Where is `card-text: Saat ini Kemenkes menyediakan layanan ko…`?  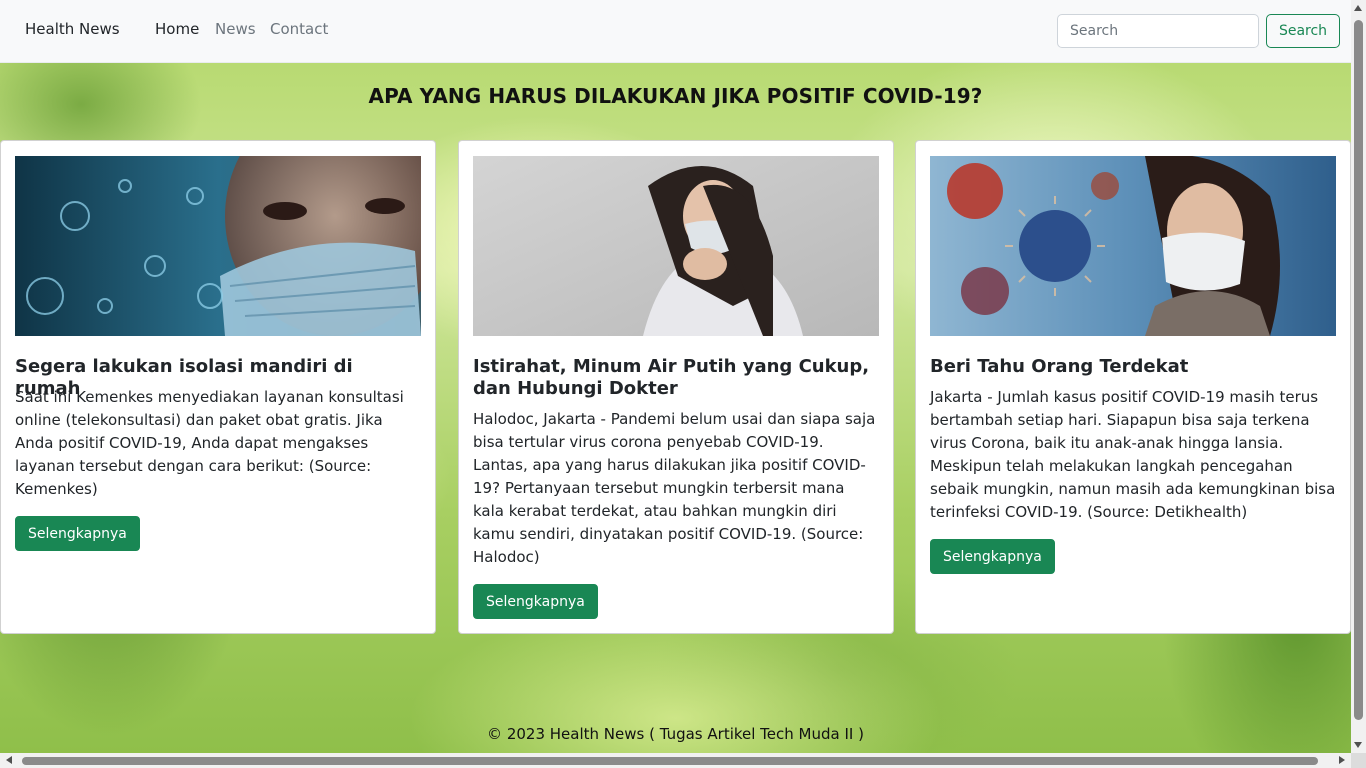
card-text: Saat ini Kemenkes menyediakan layanan ko… is located at coordinates (209, 443).